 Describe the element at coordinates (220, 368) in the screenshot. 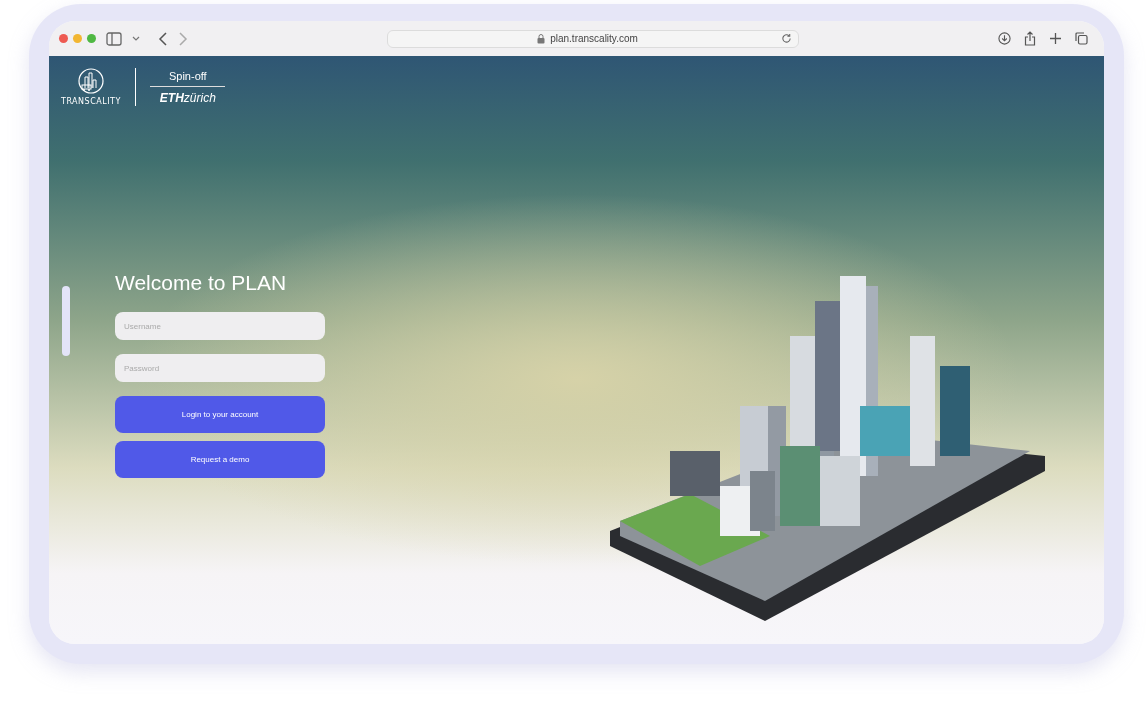

I see `input-field: Password` at that location.